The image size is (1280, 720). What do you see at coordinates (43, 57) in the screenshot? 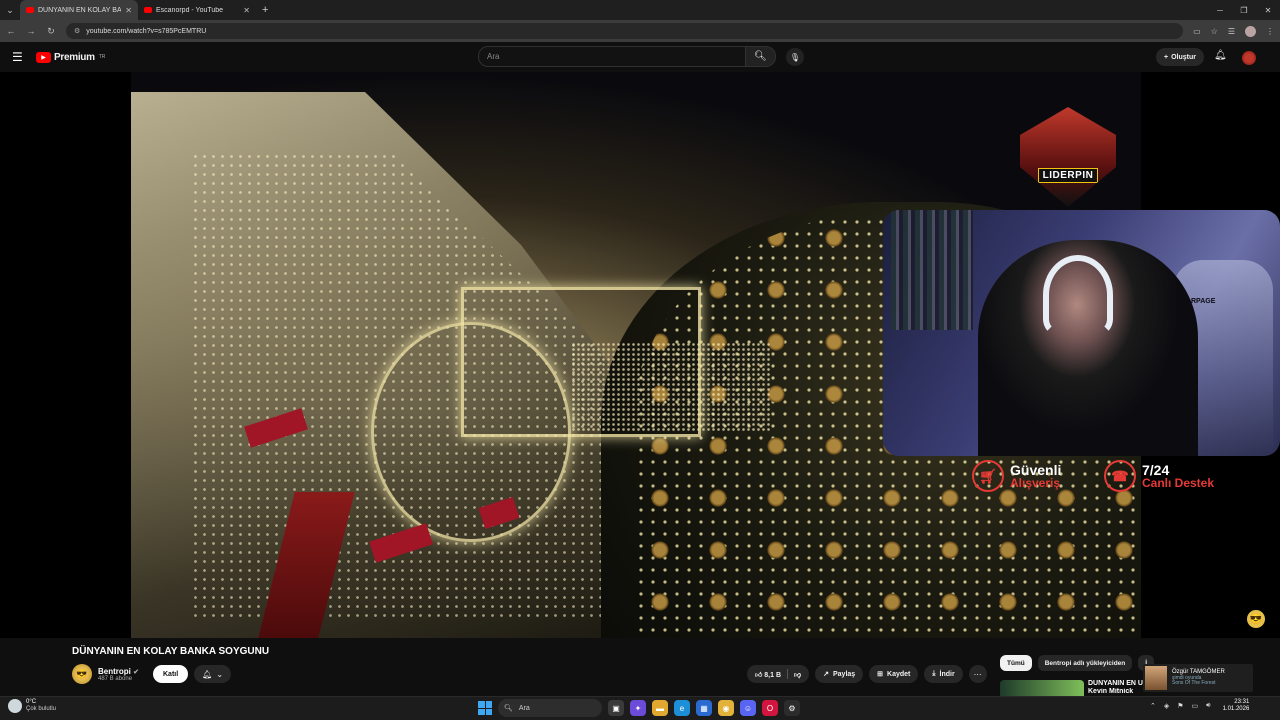
I see `youtube-play-icon: ▶` at bounding box center [43, 57].